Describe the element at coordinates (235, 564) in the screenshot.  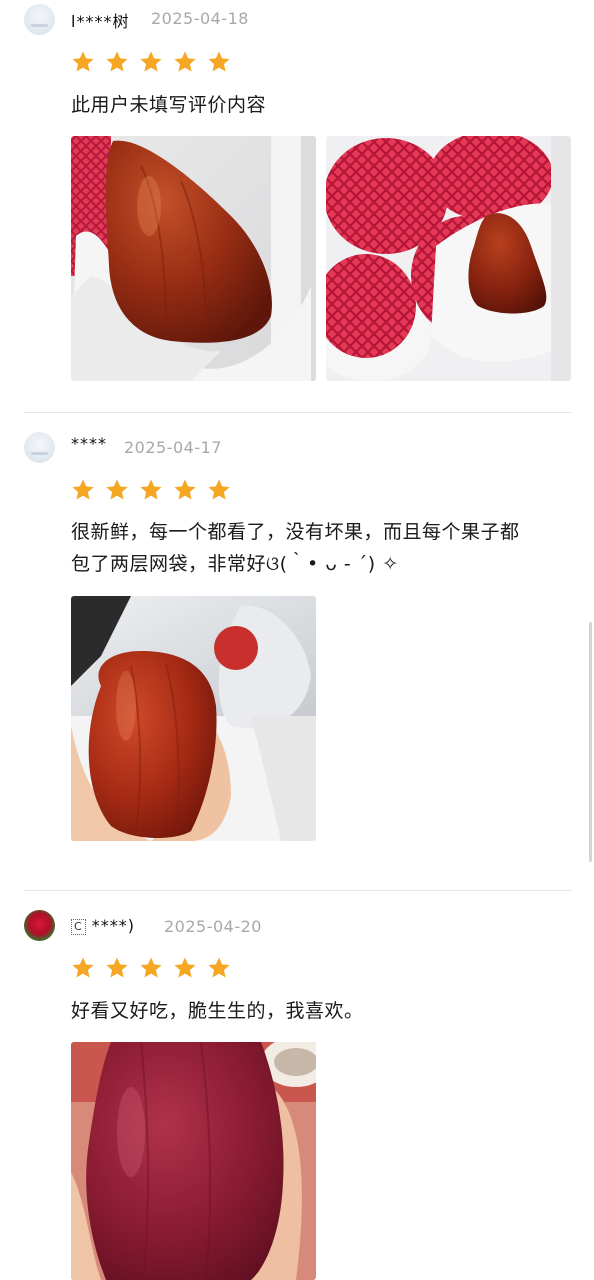
I see `review-text-line: 包了两层网袋，非常好ଓ(｀• ᴗ - ´) ✧` at that location.